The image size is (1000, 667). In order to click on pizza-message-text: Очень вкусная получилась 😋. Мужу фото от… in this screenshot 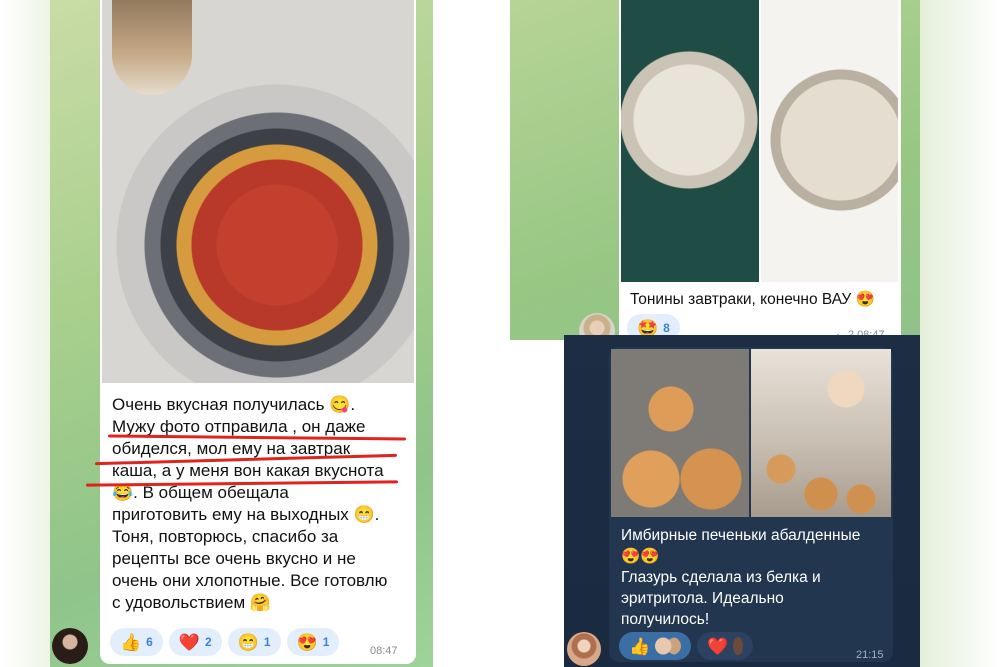, I will do `click(262, 504)`.